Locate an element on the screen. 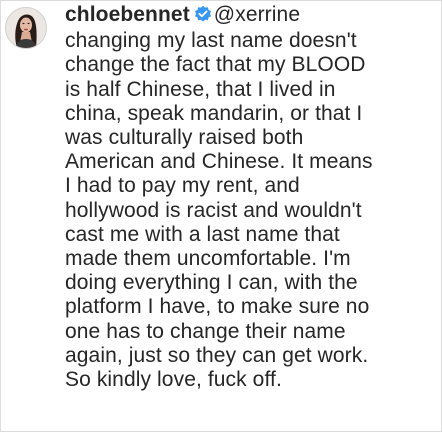 The height and width of the screenshot is (432, 442). avatar is located at coordinates (26, 28).